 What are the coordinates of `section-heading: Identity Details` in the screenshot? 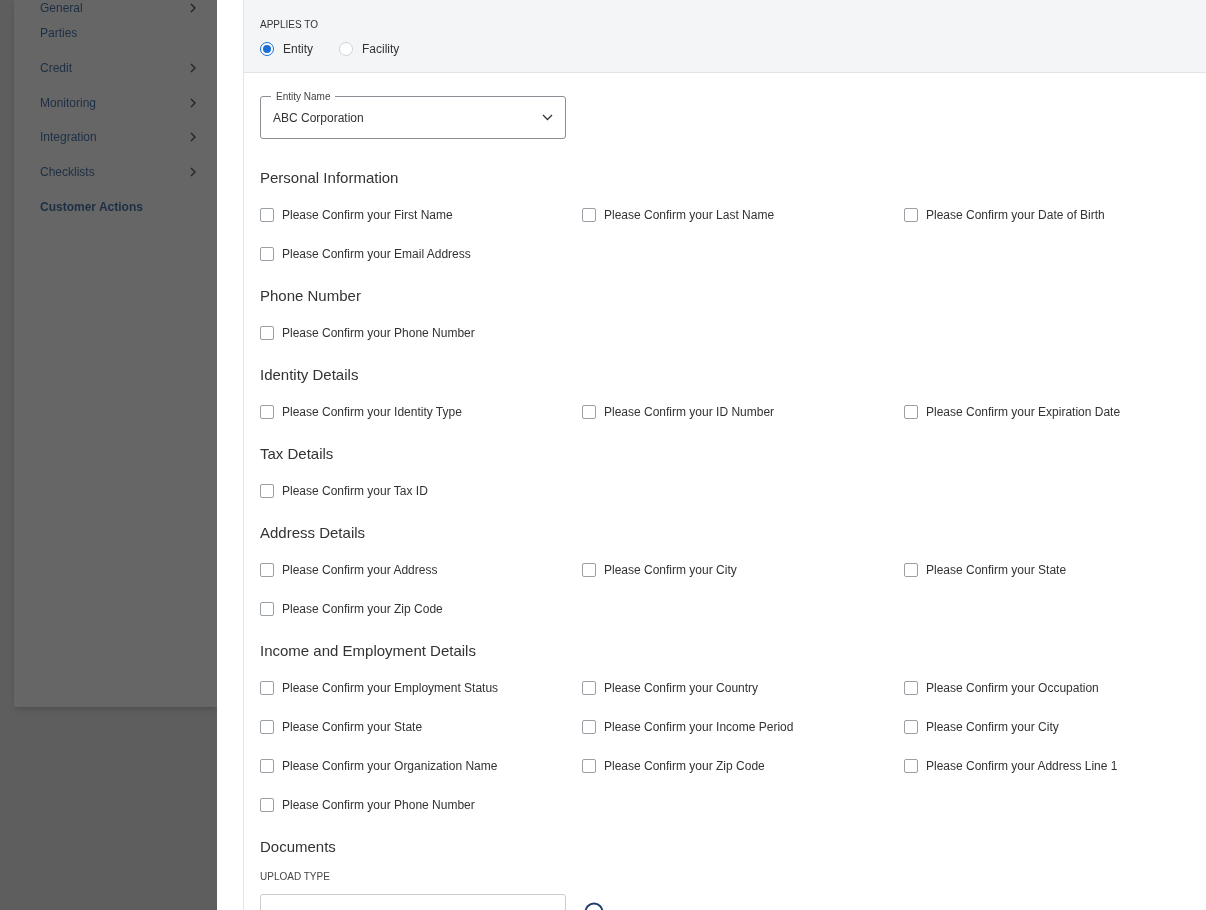 It's located at (310, 375).